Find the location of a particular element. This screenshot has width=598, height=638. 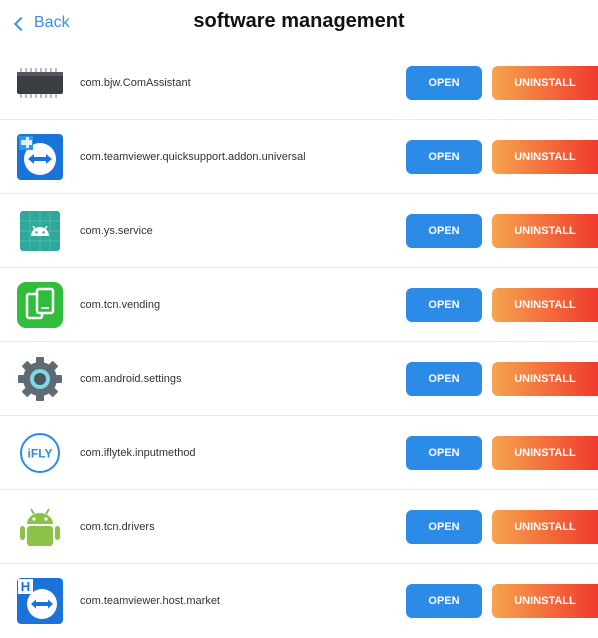

package-name: com.teamviewer.host.market is located at coordinates (150, 601).